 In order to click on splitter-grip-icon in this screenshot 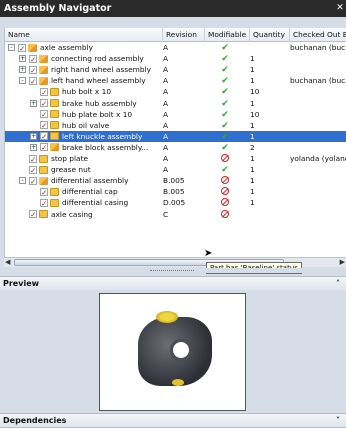, I will do `click(172, 271)`.